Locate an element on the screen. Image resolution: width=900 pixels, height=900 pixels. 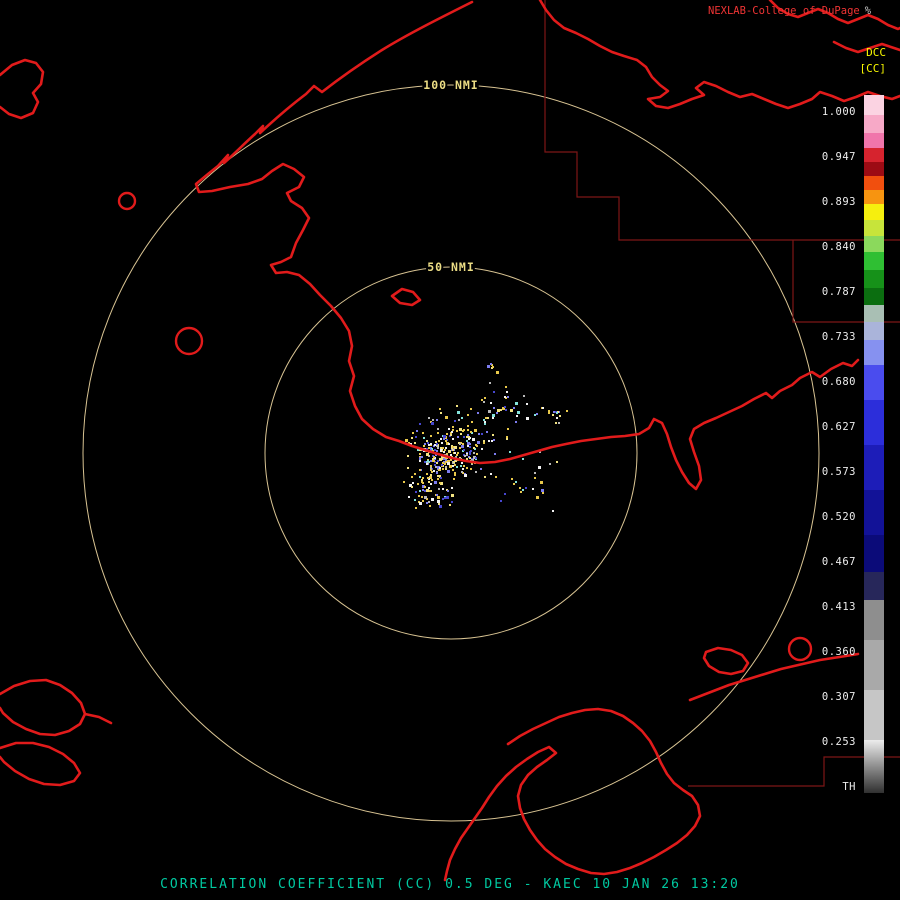
site-title-text: NEXLAB-College of DuPage is located at coordinates (784, 11).